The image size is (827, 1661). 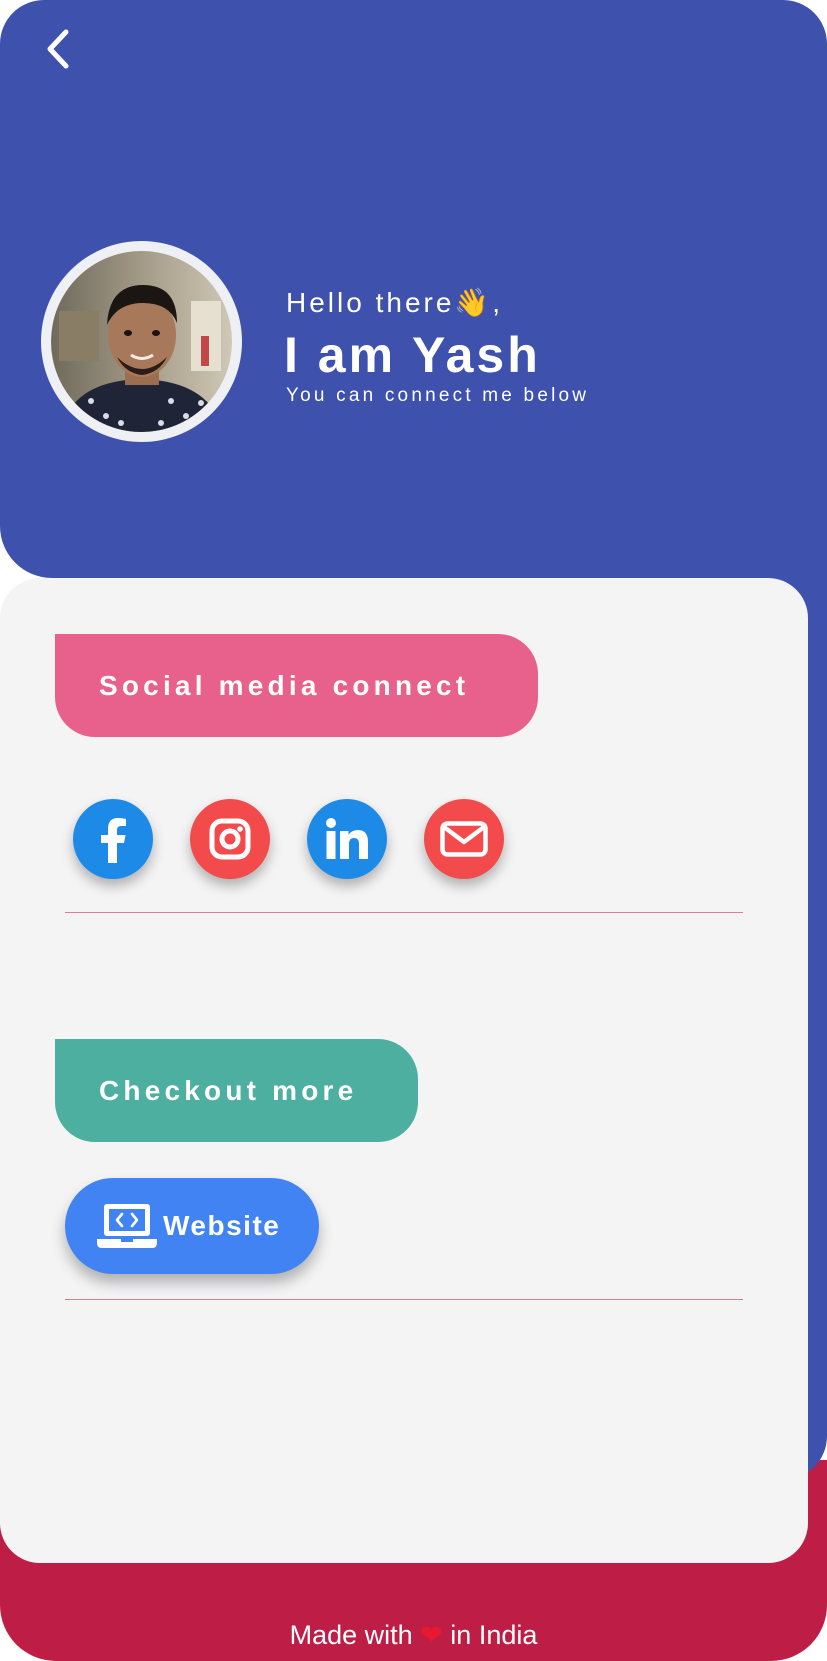 I want to click on mail-icon, so click(x=464, y=839).